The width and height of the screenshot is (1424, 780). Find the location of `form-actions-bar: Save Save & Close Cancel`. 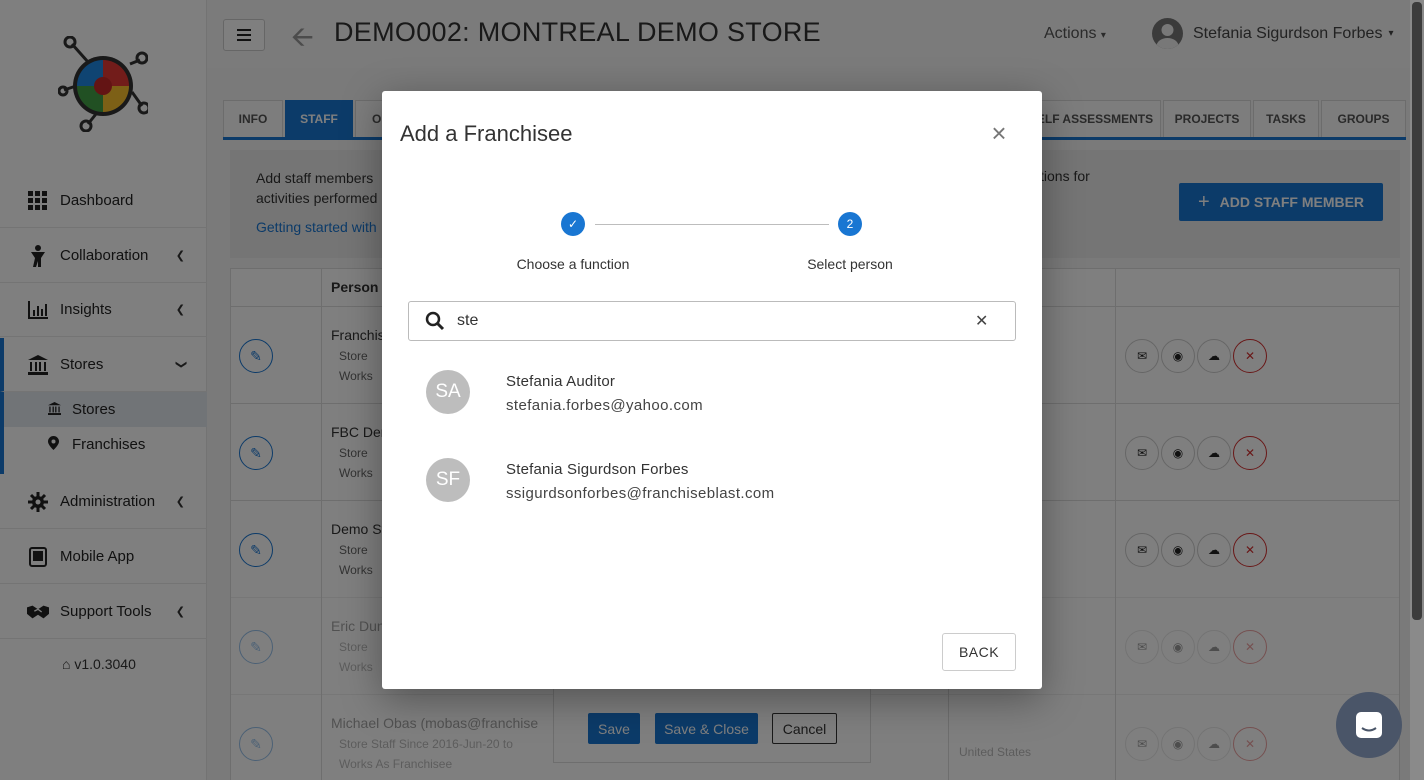

form-actions-bar: Save Save & Close Cancel is located at coordinates (712, 725).